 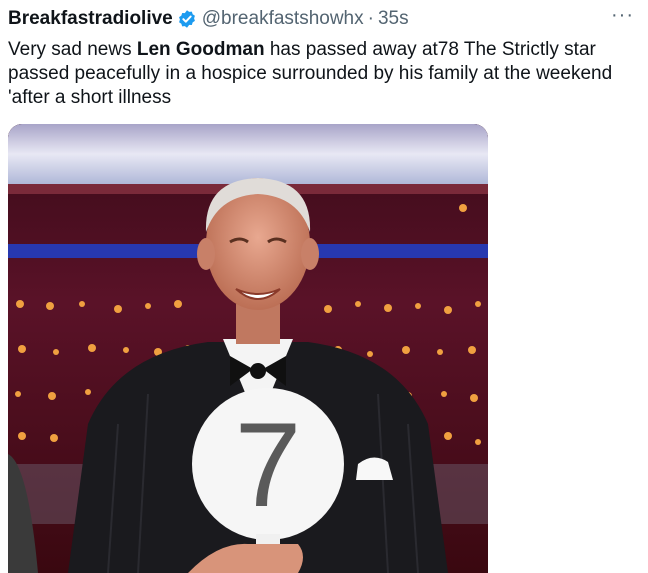 I want to click on tweet-text-name: Len Goodman, so click(x=200, y=49).